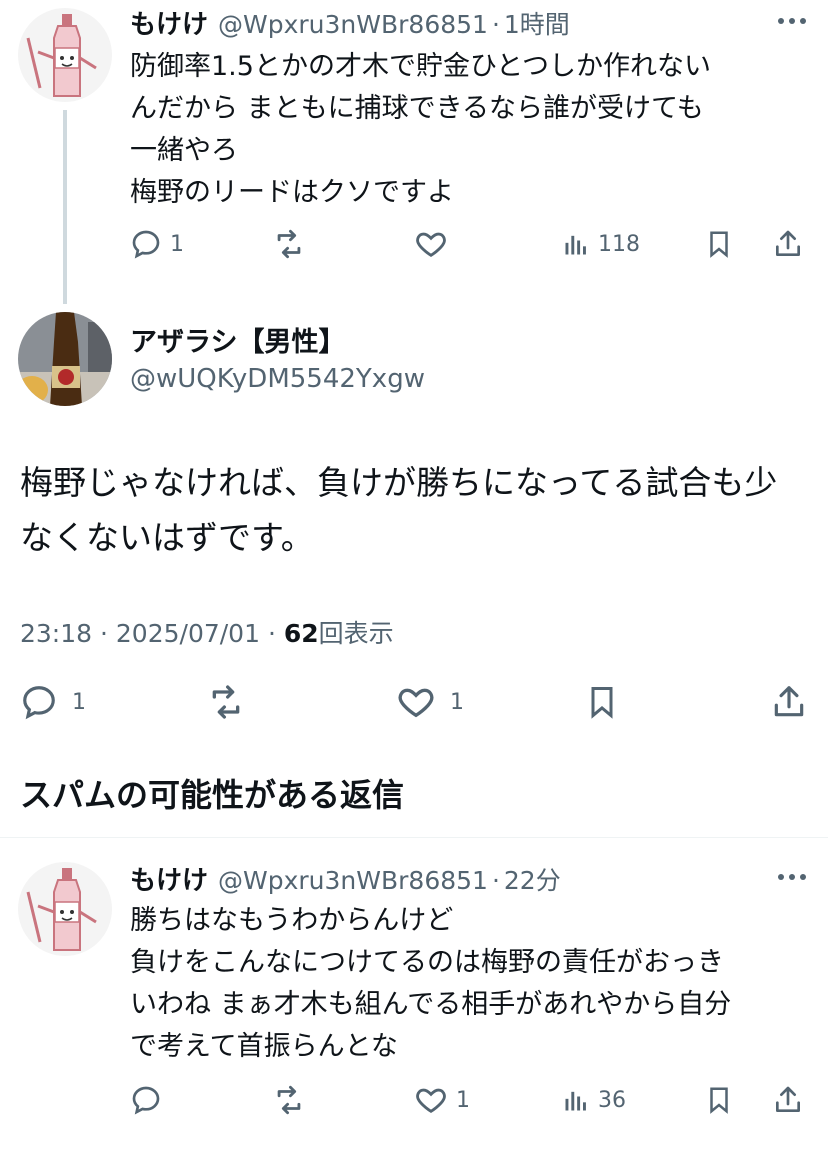 The width and height of the screenshot is (828, 1152). What do you see at coordinates (427, 962) in the screenshot?
I see `reply2-line: 負けをこんなにつけてるのは梅野の責任がおっき` at bounding box center [427, 962].